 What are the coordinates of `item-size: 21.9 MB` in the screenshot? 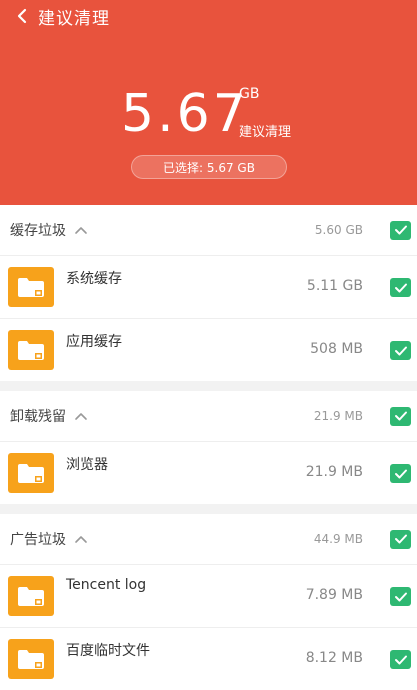 It's located at (334, 472).